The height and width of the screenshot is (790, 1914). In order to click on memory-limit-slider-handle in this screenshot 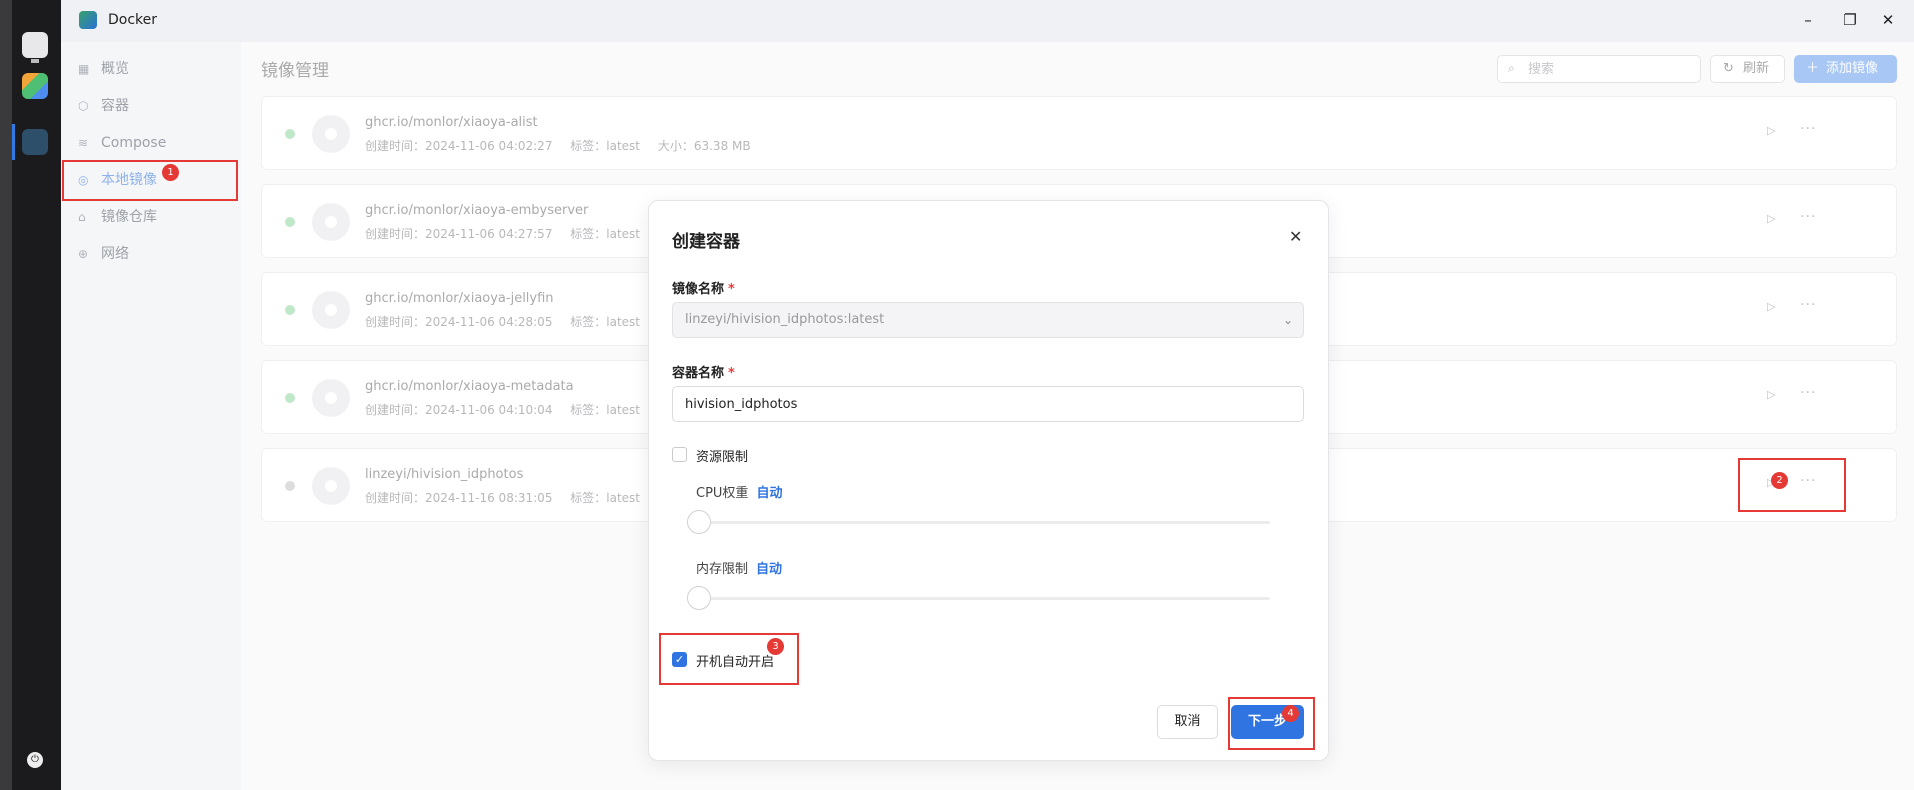, I will do `click(699, 598)`.